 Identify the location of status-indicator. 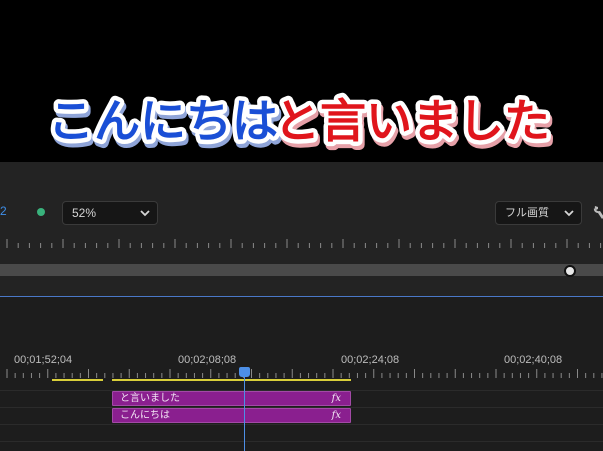
(41, 212).